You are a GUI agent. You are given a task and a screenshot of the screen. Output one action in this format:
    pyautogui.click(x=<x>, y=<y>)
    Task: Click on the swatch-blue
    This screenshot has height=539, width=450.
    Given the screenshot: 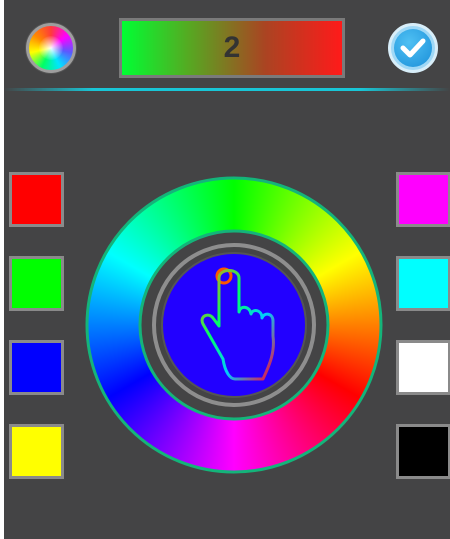 What is the action you would take?
    pyautogui.click(x=36, y=367)
    